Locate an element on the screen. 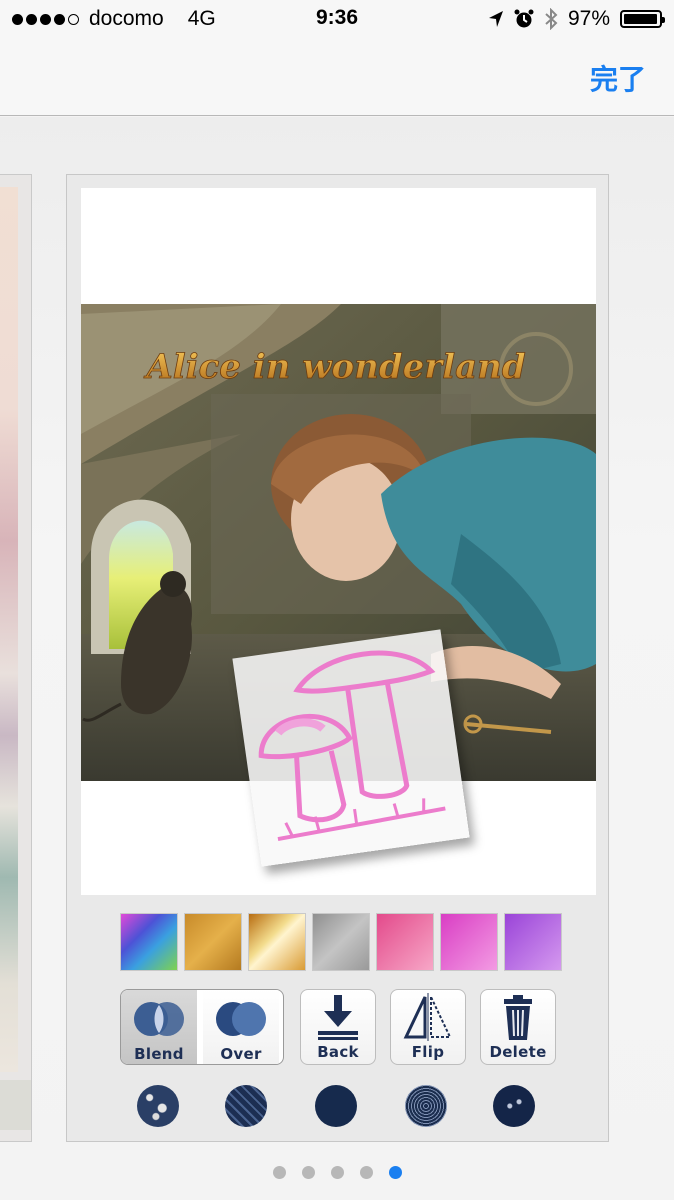 The image size is (674, 1200). texture-splatter is located at coordinates (158, 1106).